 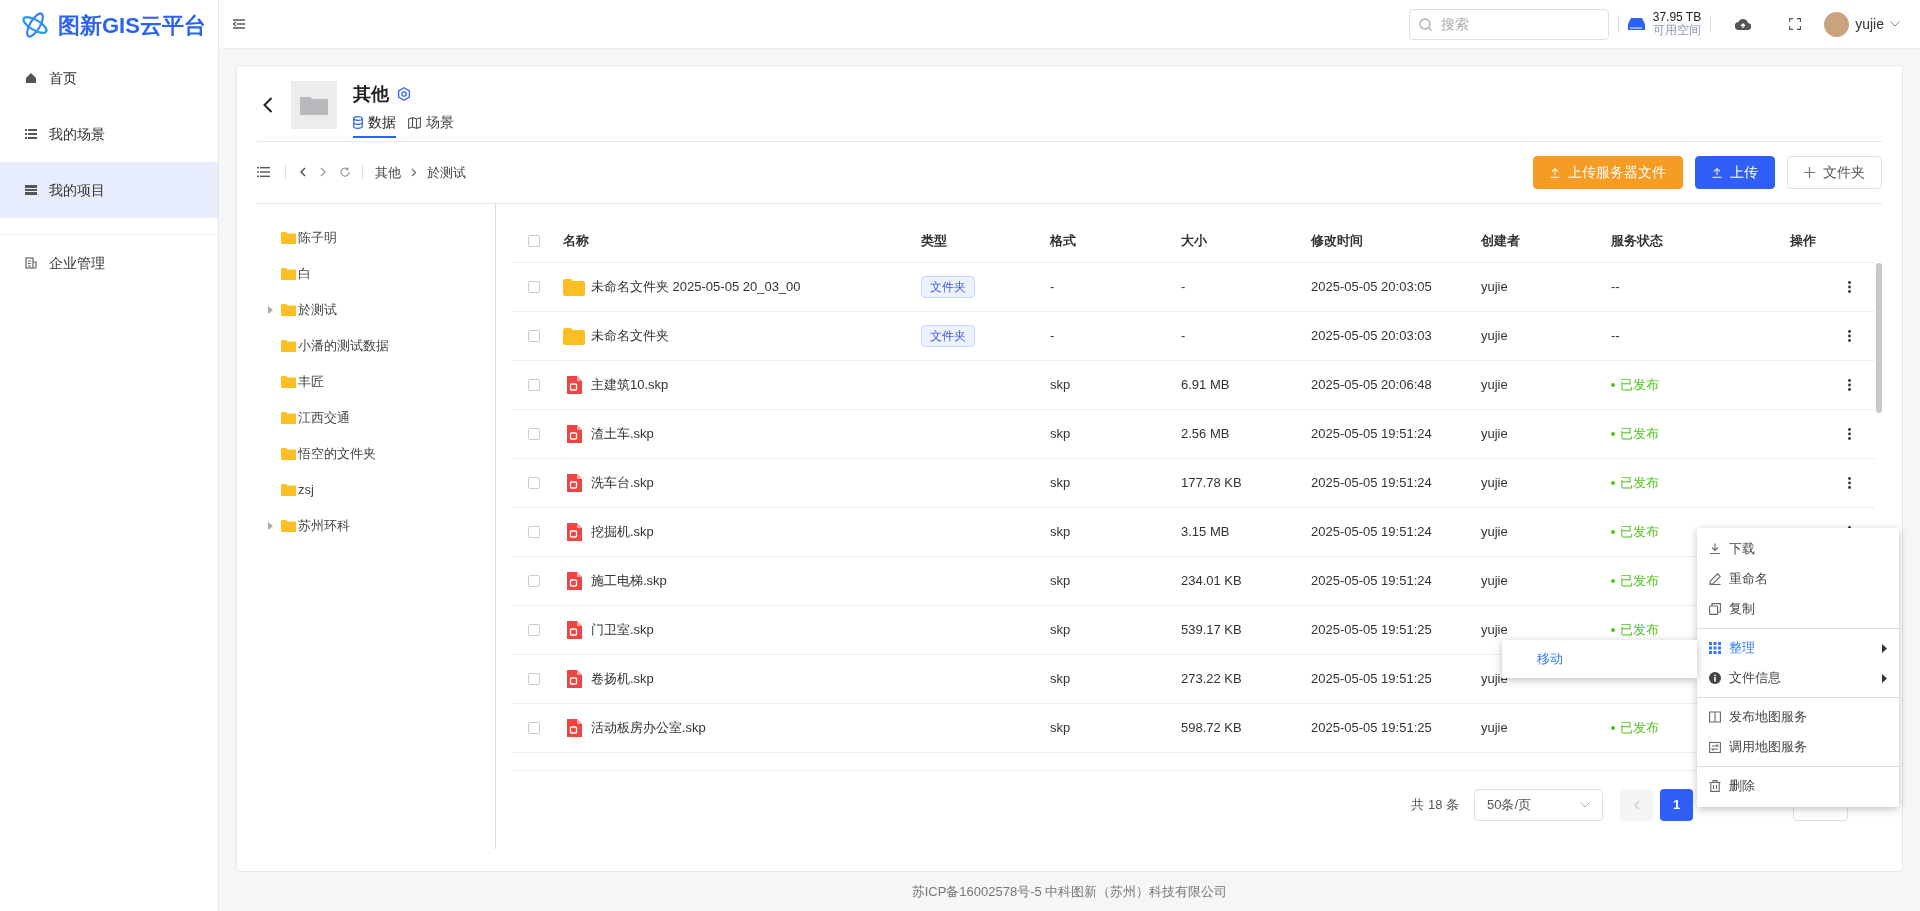 What do you see at coordinates (381, 238) in the screenshot?
I see `folder-tree-item: 陈子明` at bounding box center [381, 238].